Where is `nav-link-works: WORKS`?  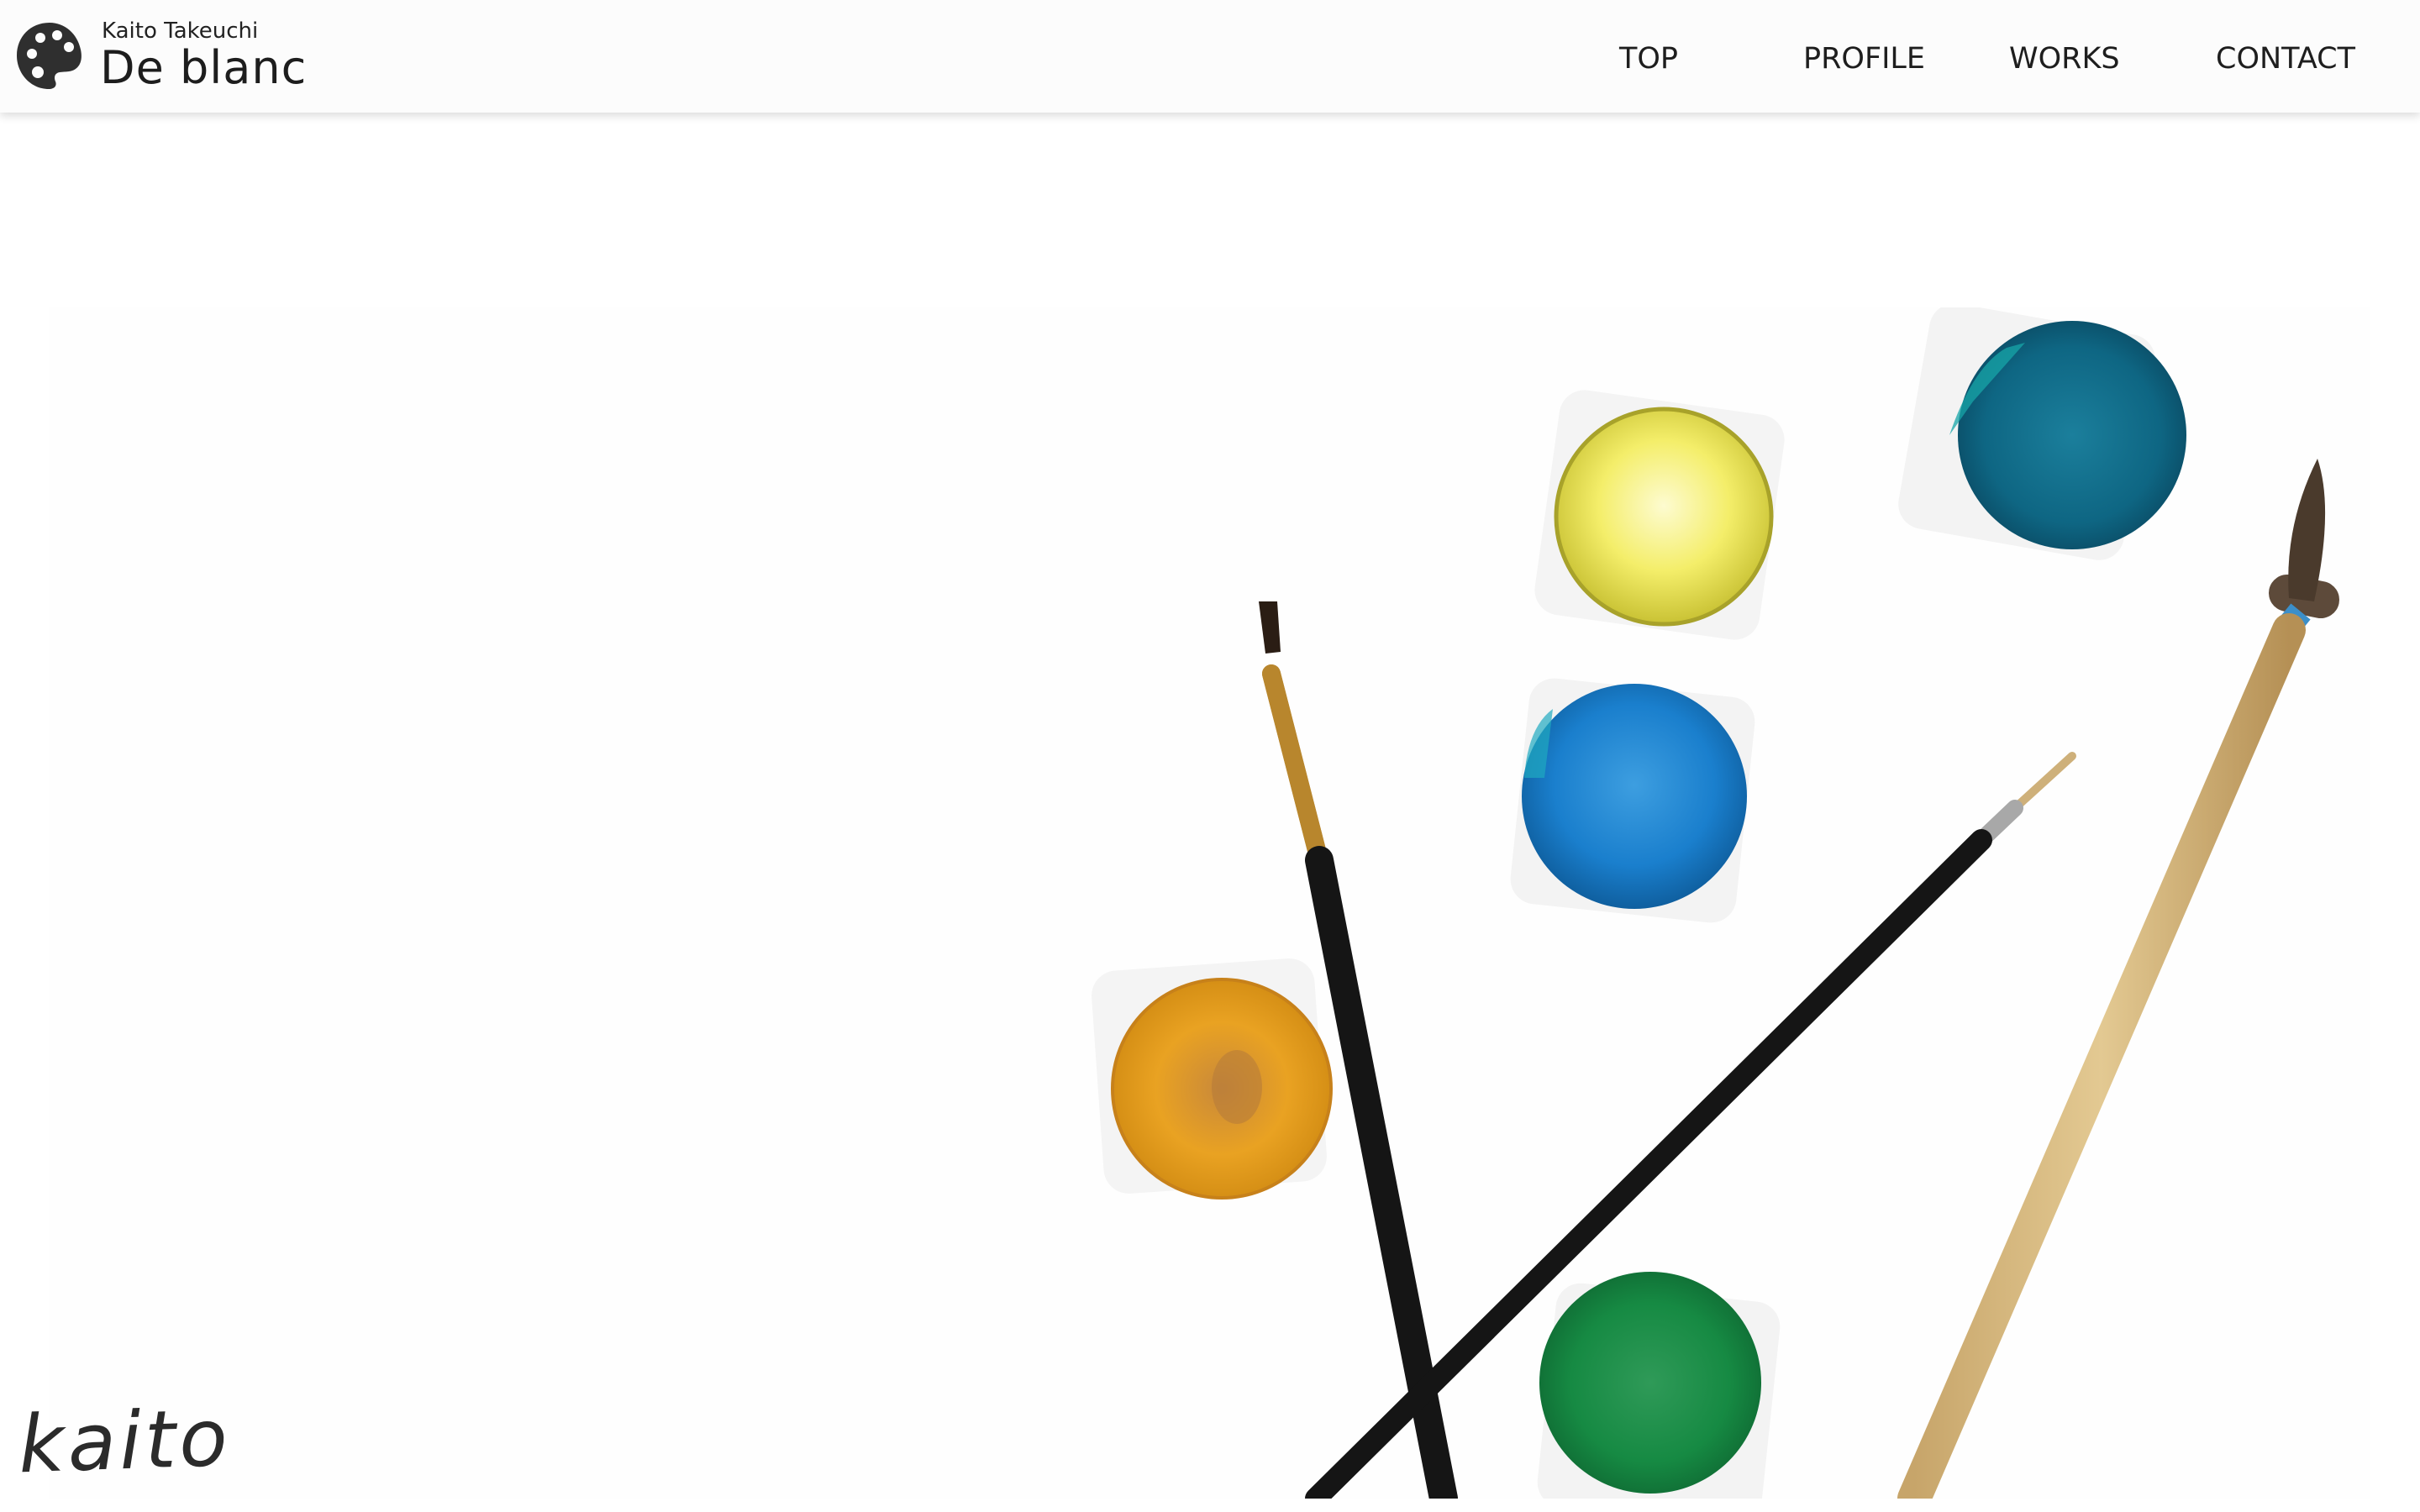 nav-link-works: WORKS is located at coordinates (2064, 59).